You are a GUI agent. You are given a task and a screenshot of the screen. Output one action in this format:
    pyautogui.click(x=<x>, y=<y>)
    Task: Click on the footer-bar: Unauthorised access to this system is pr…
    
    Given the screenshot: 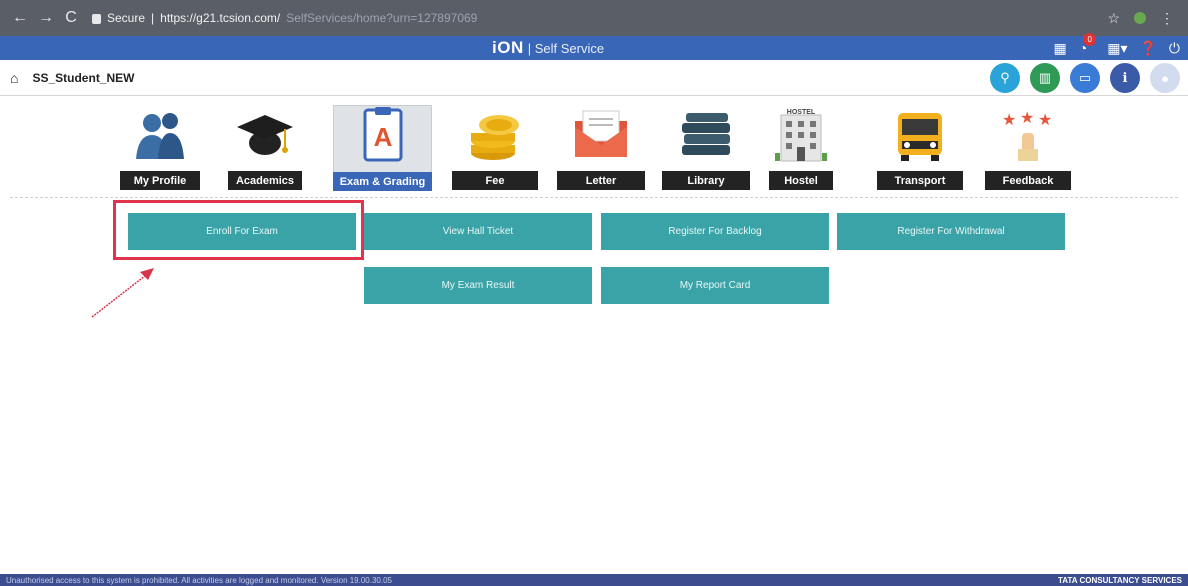 What is the action you would take?
    pyautogui.click(x=594, y=580)
    